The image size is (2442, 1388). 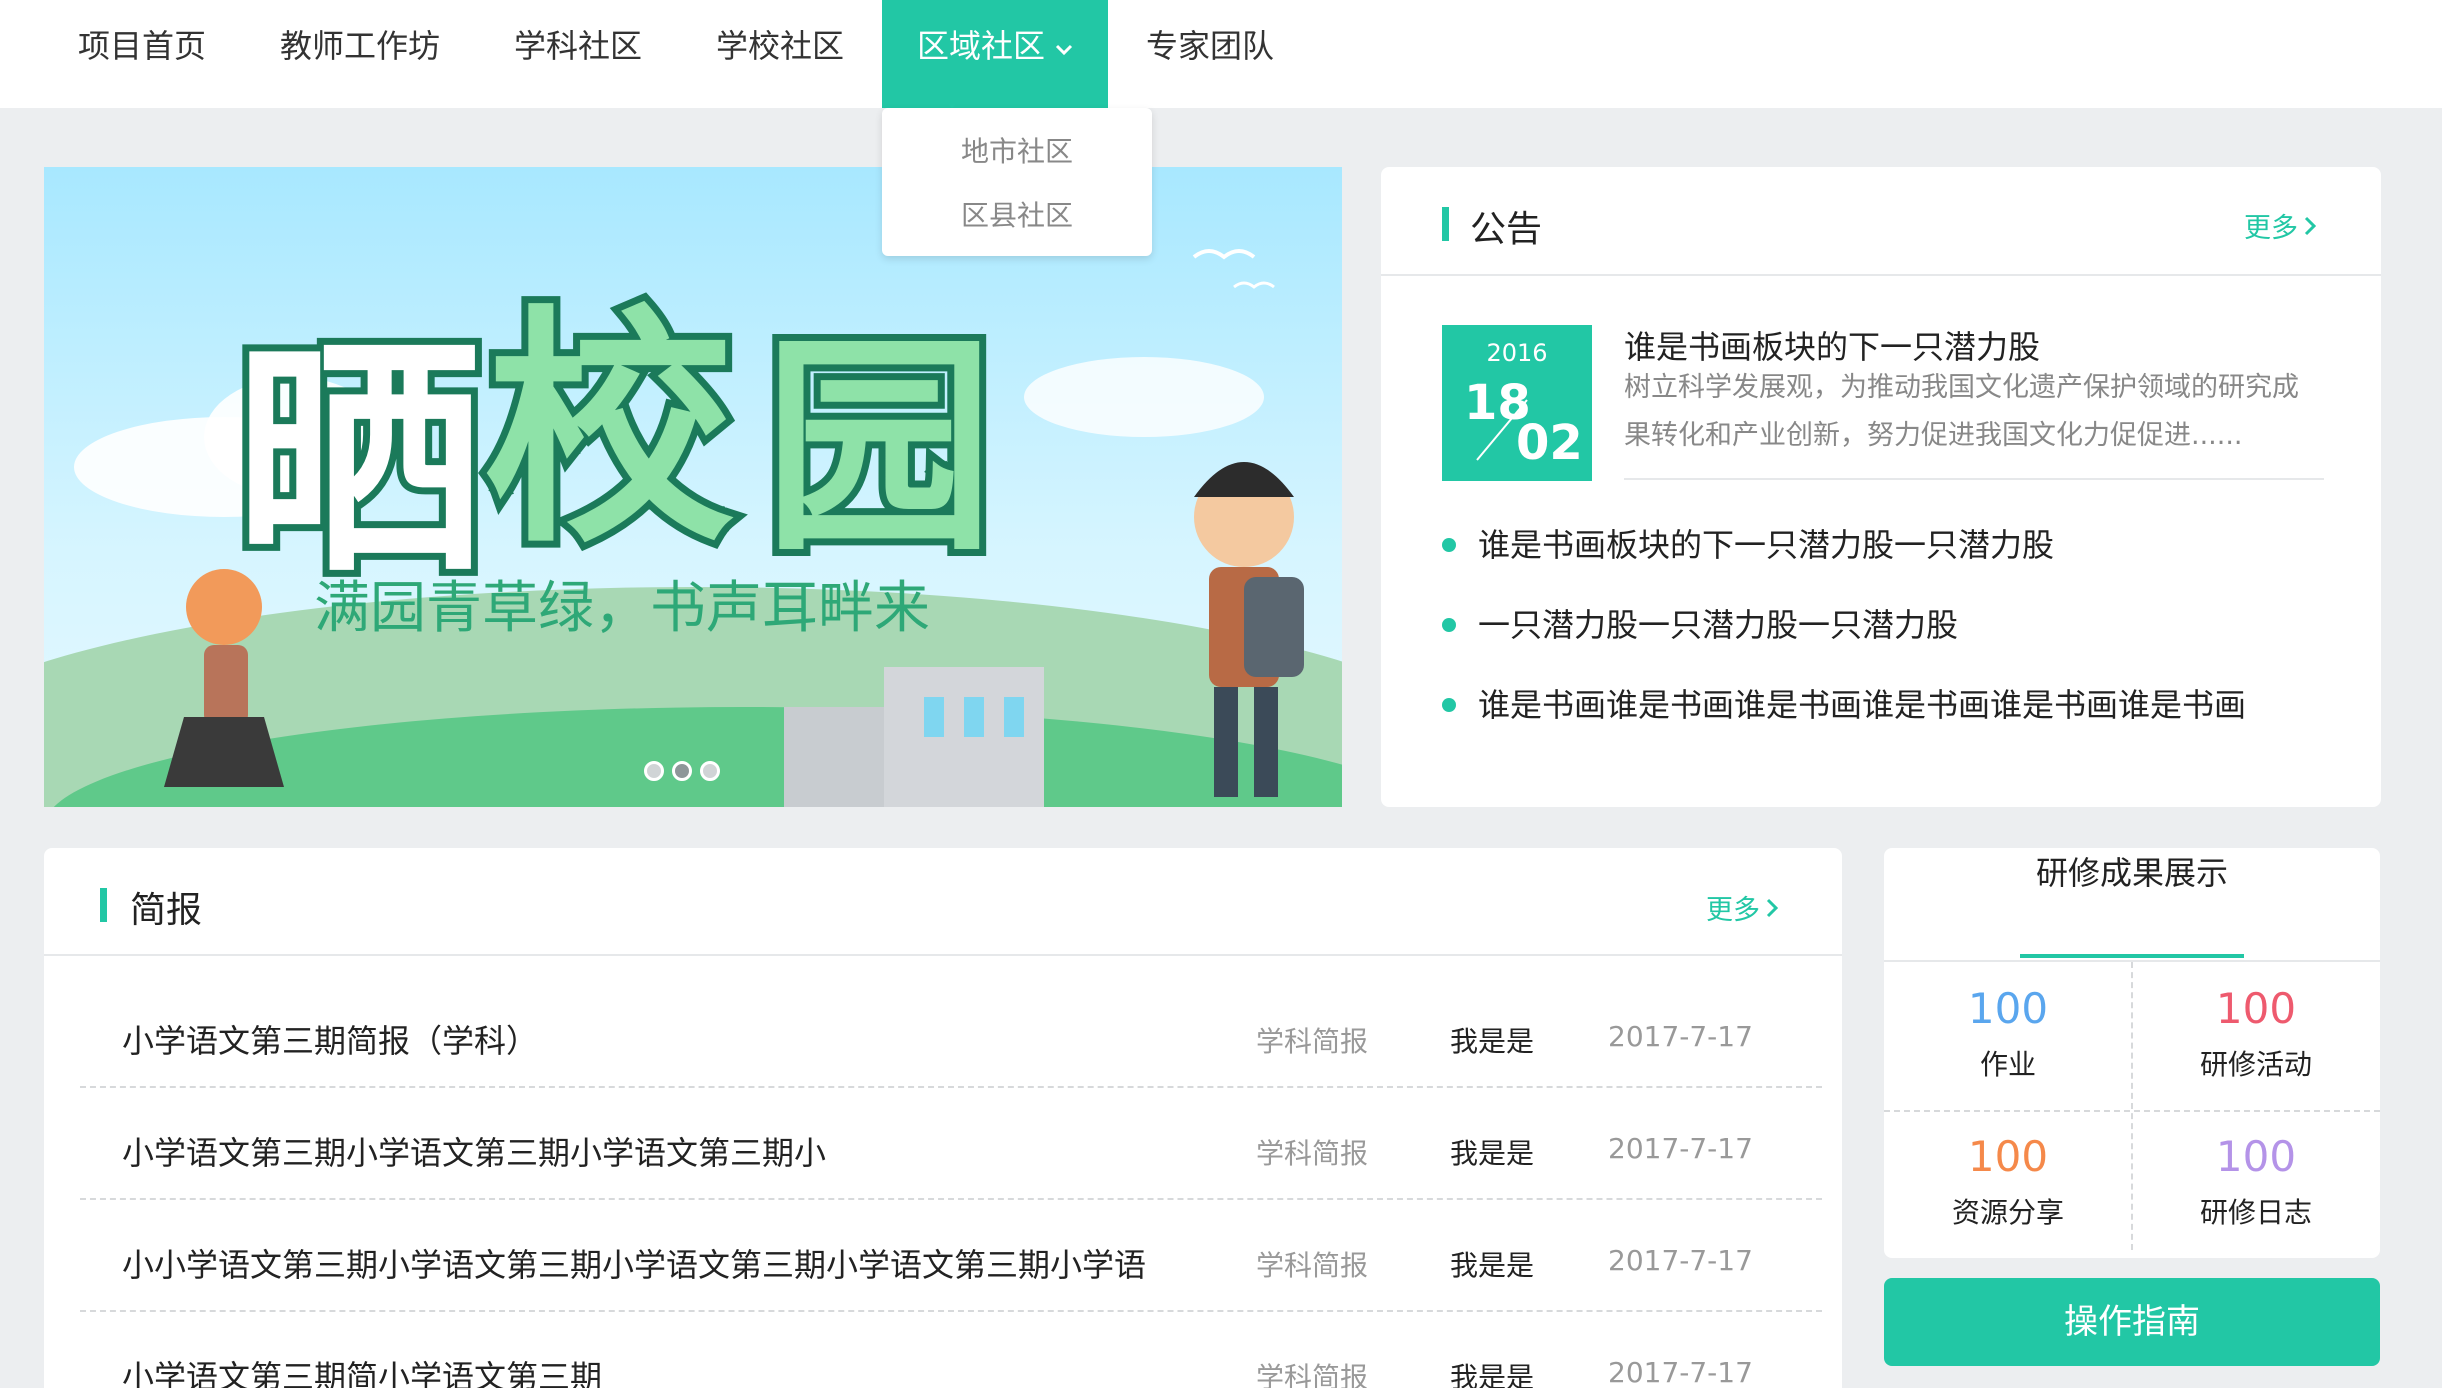 I want to click on tab-active-underline, so click(x=2132, y=956).